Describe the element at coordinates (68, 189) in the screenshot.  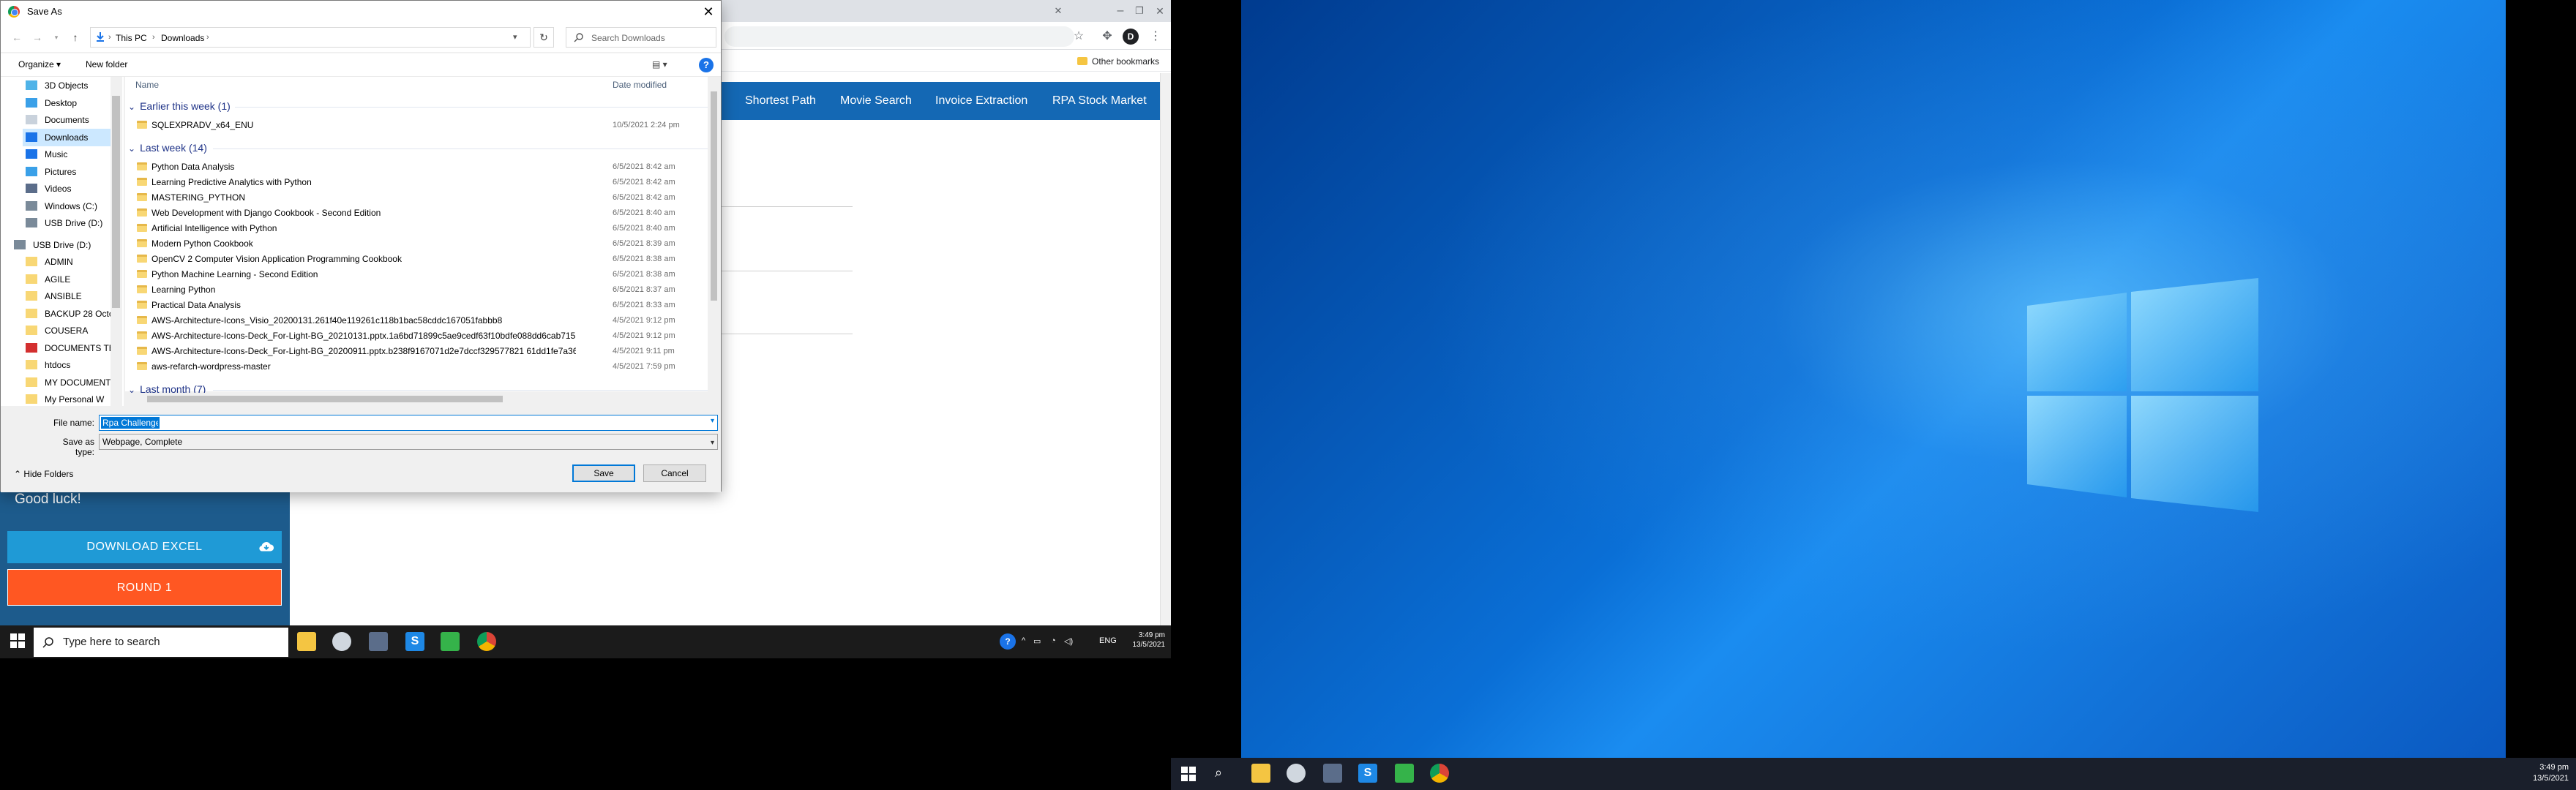
I see `nav-pane-item: Videos` at that location.